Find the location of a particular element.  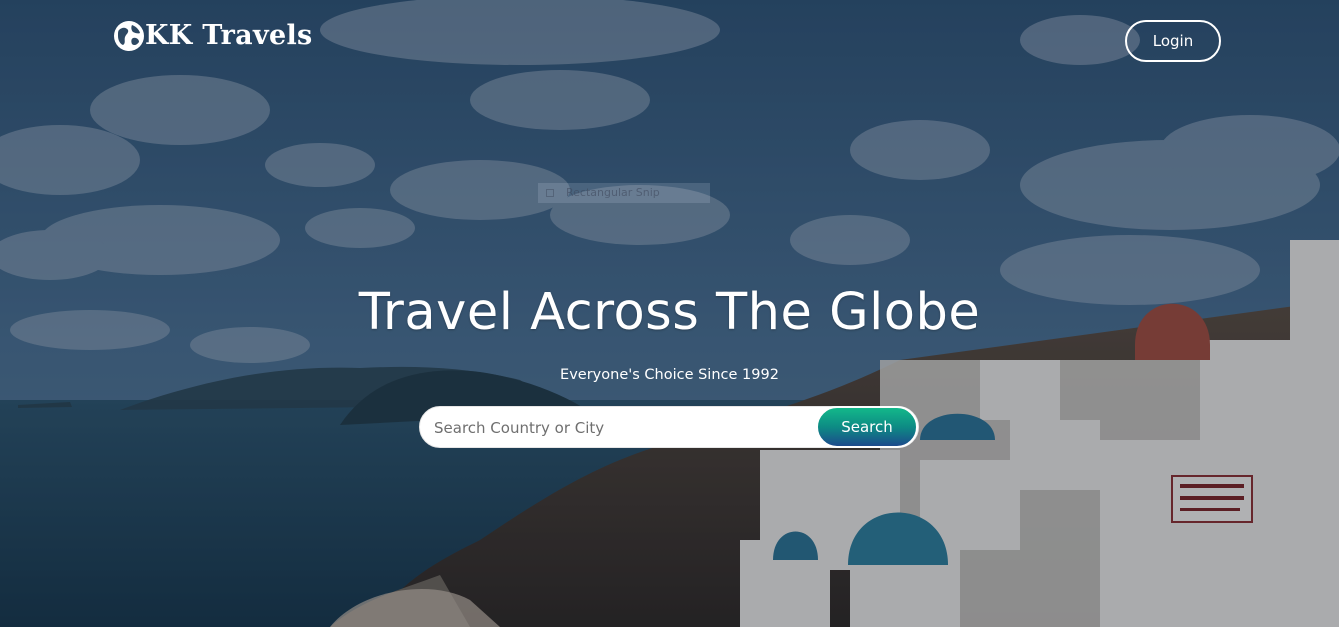

globe-icon is located at coordinates (129, 36).